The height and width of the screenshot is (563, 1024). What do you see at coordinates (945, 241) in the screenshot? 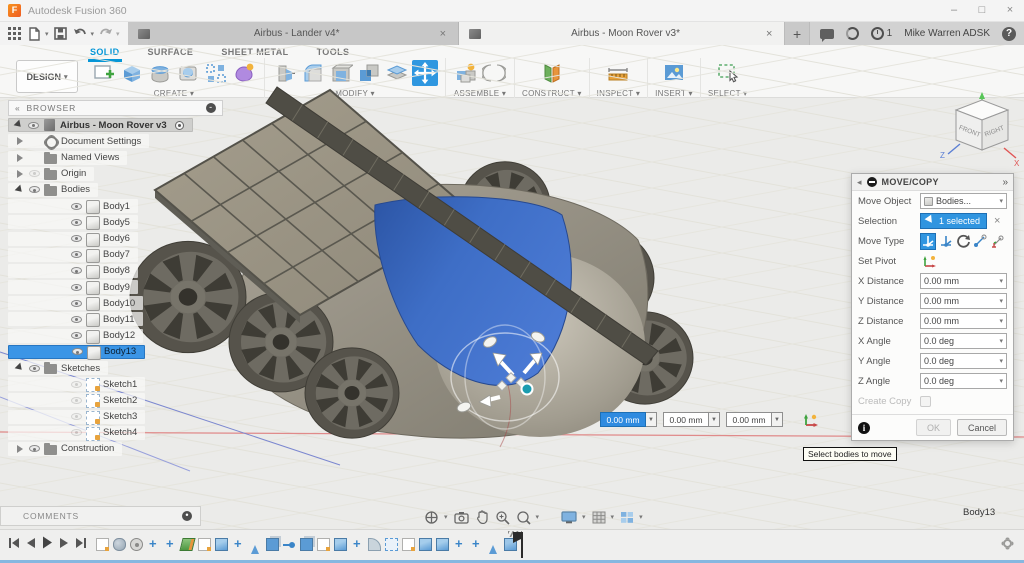
I see `move-type-translate` at bounding box center [945, 241].